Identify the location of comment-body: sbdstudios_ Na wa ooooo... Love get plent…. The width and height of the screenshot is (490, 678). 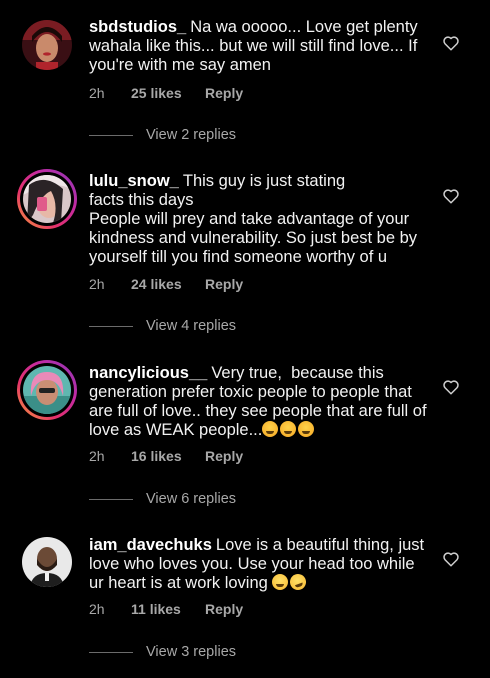
(259, 46).